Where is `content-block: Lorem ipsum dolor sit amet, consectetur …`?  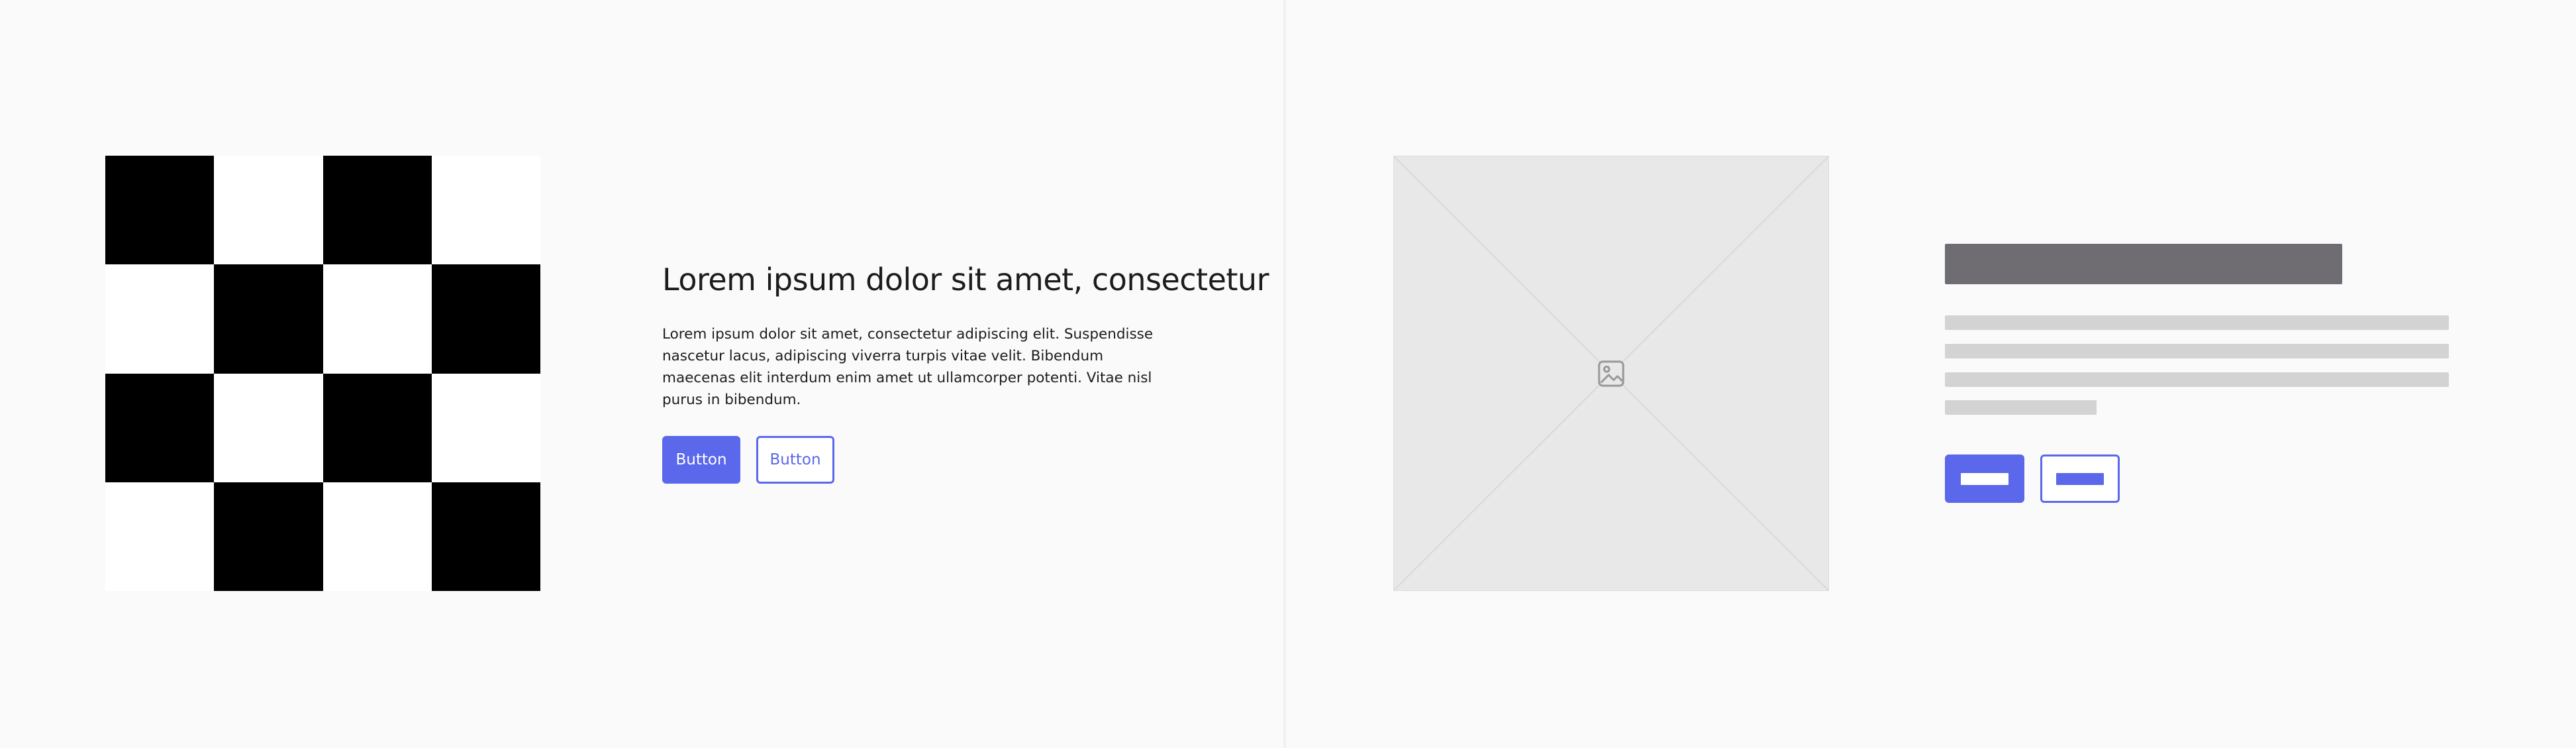
content-block: Lorem ipsum dolor sit amet, consectetur … is located at coordinates (965, 373).